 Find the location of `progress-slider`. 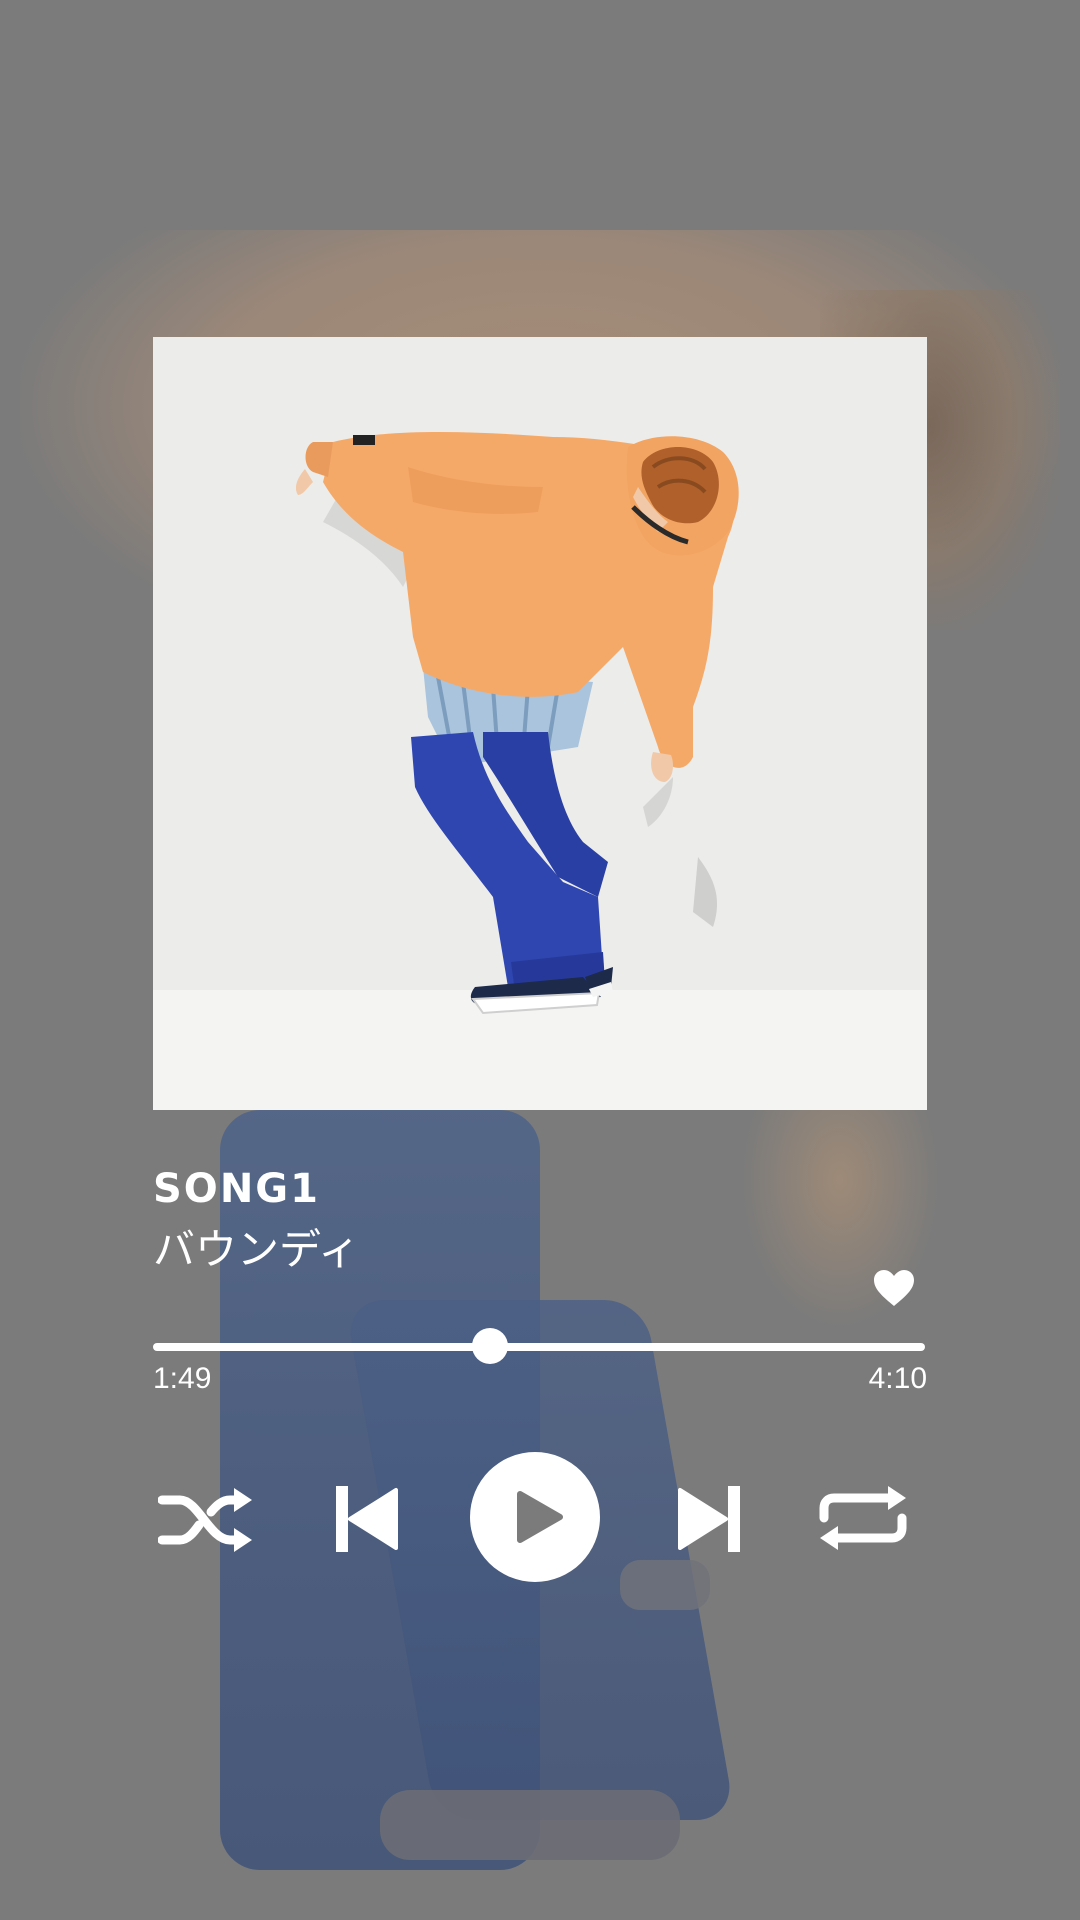

progress-slider is located at coordinates (539, 1346).